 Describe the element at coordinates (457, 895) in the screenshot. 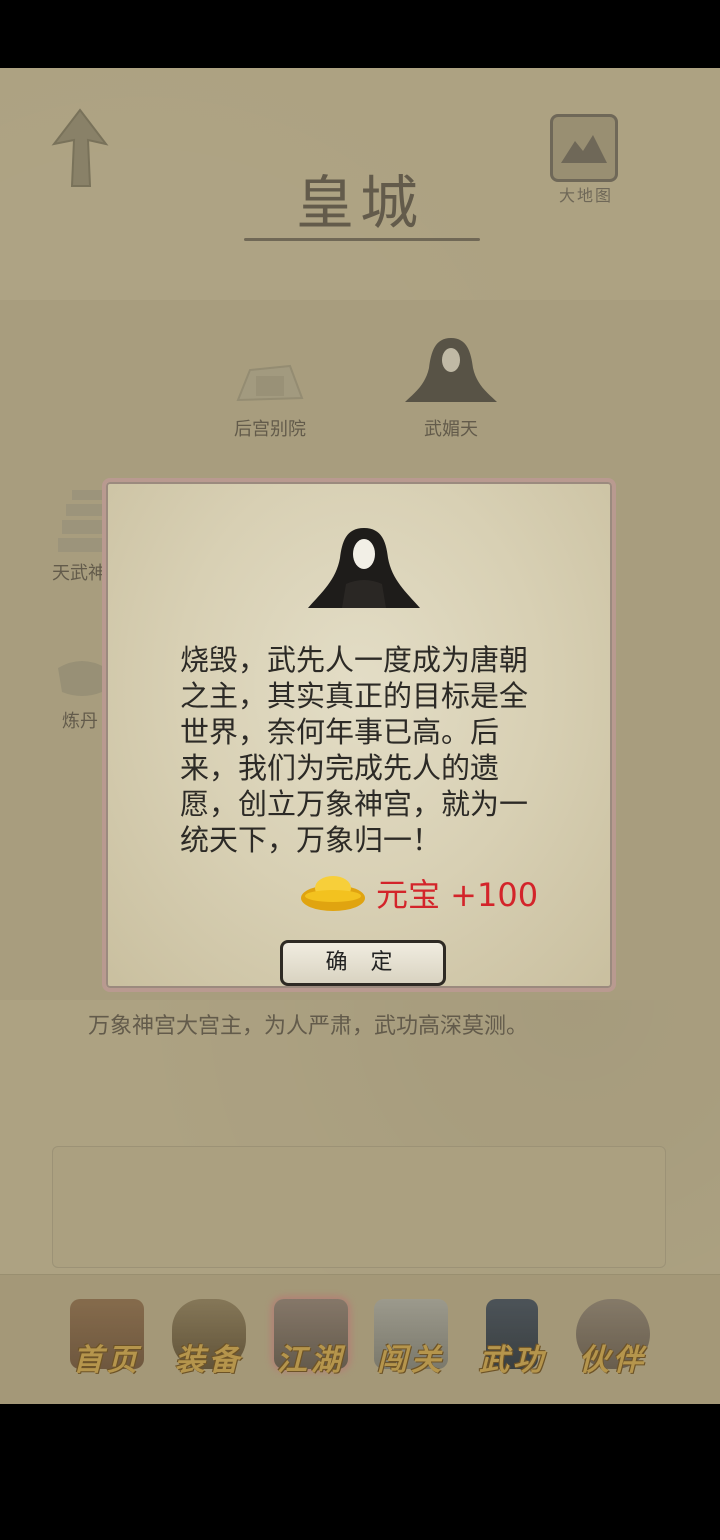

I see `reward-text: 元宝 +100` at that location.